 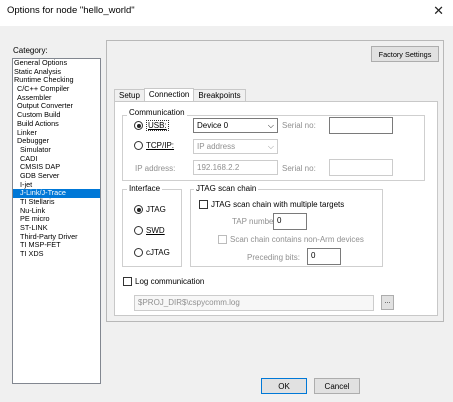 I want to click on ok-button: OK, so click(x=284, y=386).